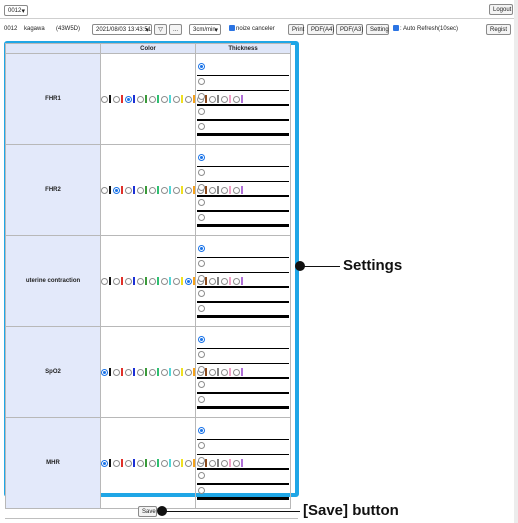 The width and height of the screenshot is (518, 523). I want to click on speed-select: 3cm/min, so click(205, 30).